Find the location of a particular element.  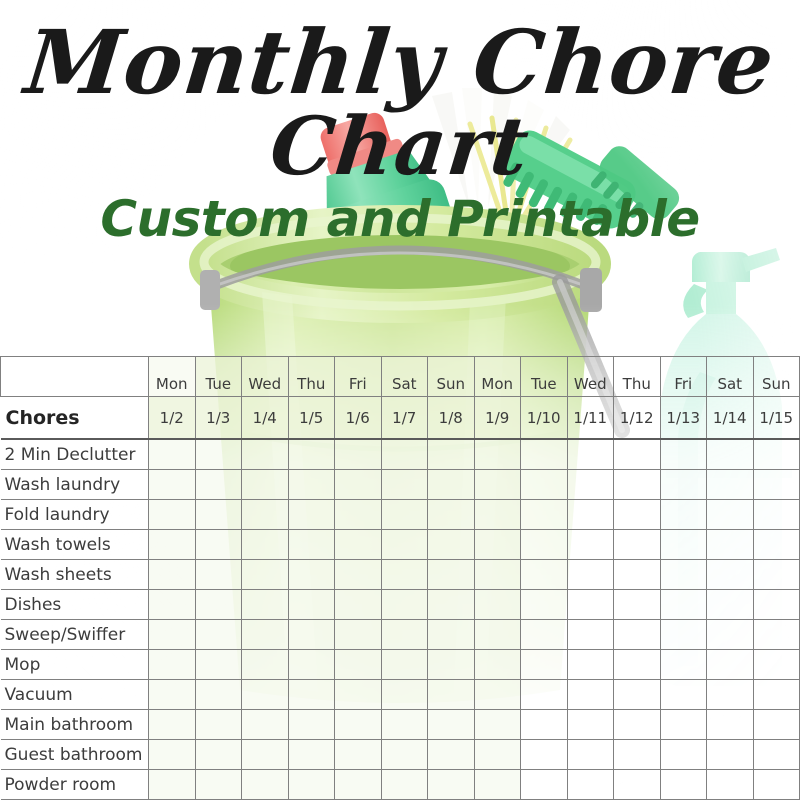

date-header: 1/13 is located at coordinates (683, 418).